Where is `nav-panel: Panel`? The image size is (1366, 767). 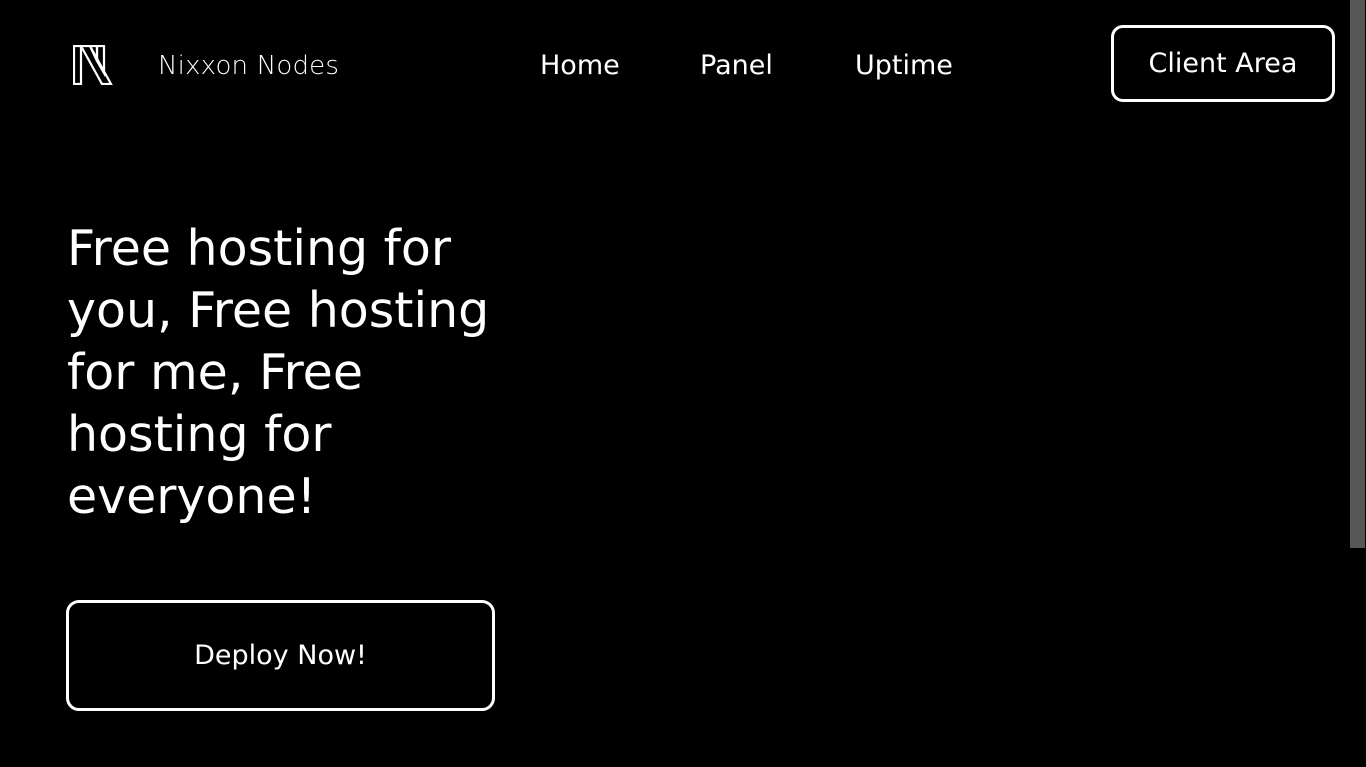
nav-panel: Panel is located at coordinates (736, 66).